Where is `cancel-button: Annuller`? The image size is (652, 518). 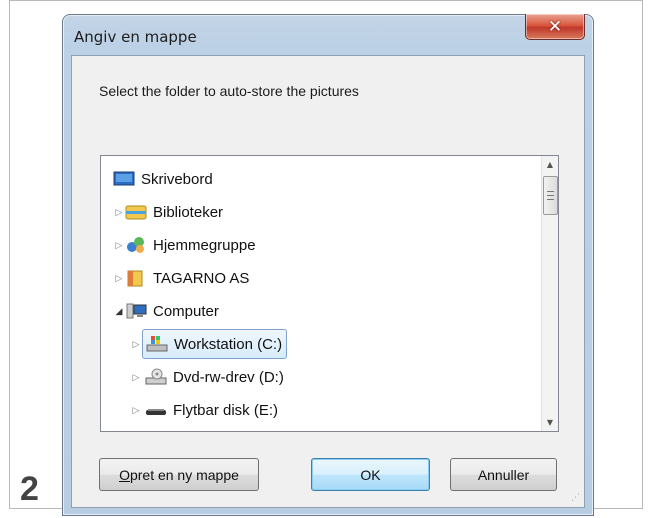
cancel-button: Annuller is located at coordinates (503, 474).